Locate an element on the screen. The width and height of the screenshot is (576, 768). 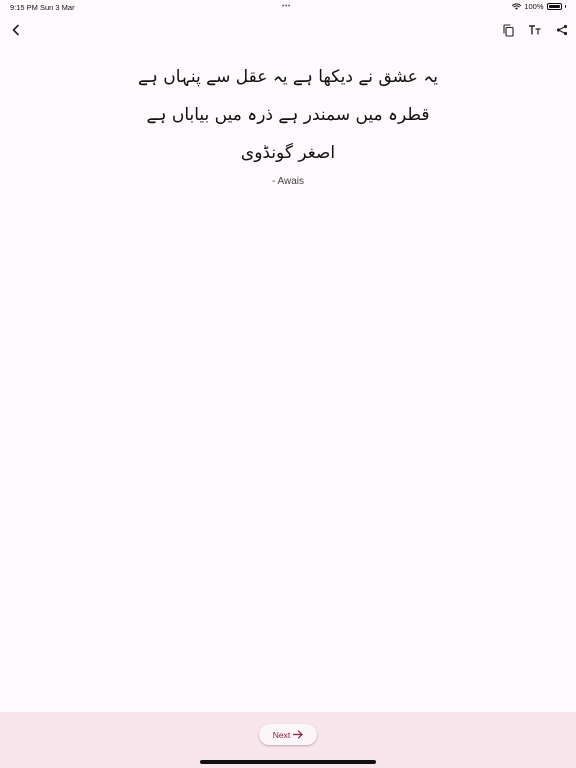
text-size-icon is located at coordinates (535, 30).